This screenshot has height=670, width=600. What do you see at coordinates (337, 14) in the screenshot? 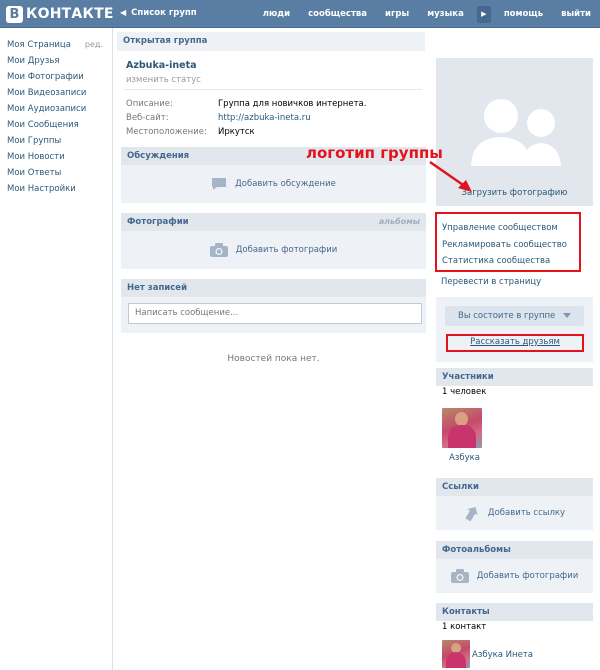
I see `nav-communities: сообщества` at bounding box center [337, 14].